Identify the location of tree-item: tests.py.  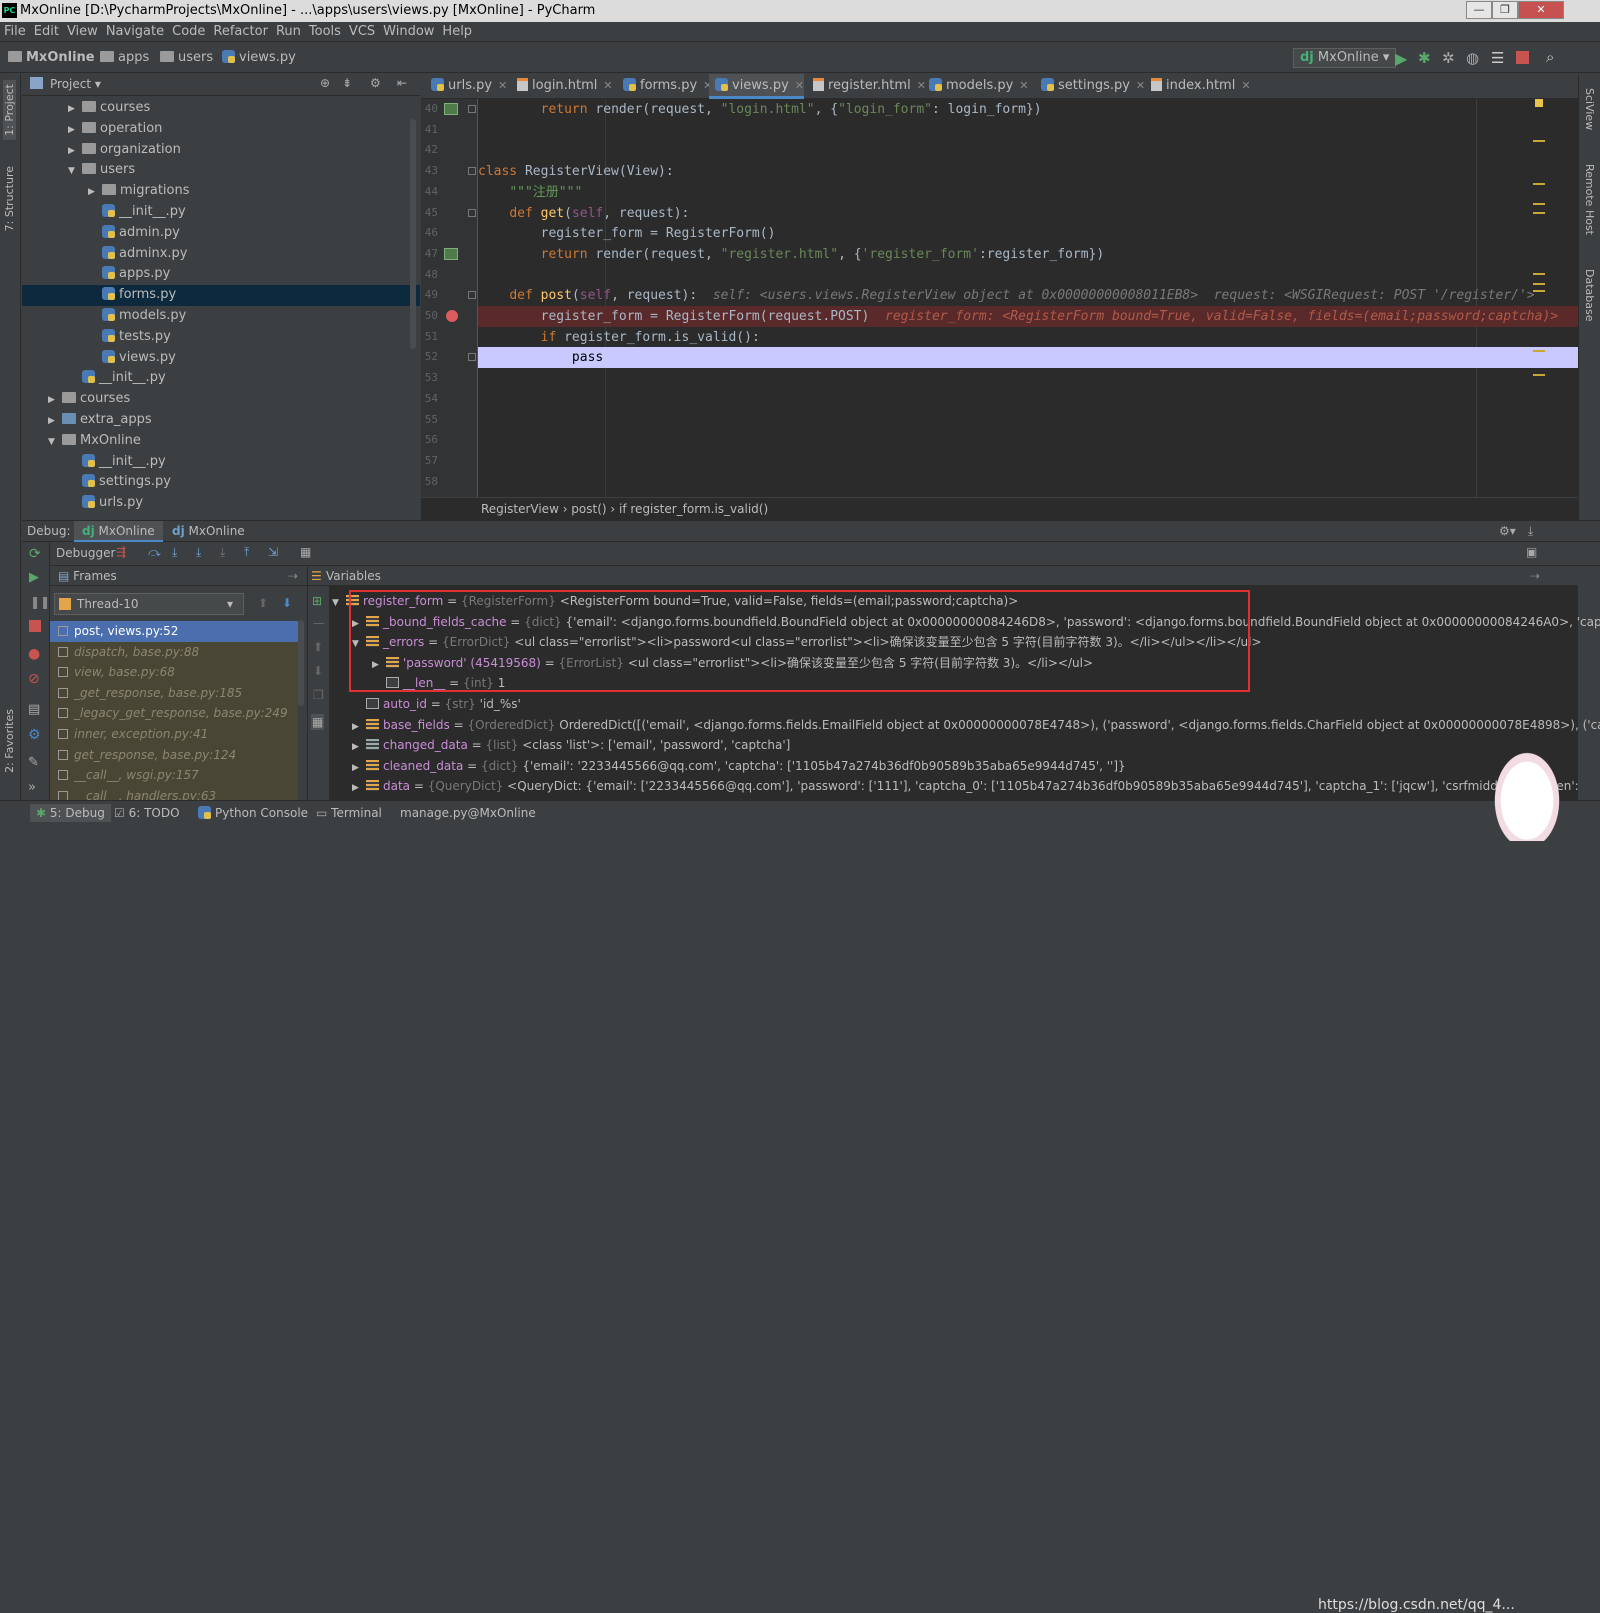
(221, 337).